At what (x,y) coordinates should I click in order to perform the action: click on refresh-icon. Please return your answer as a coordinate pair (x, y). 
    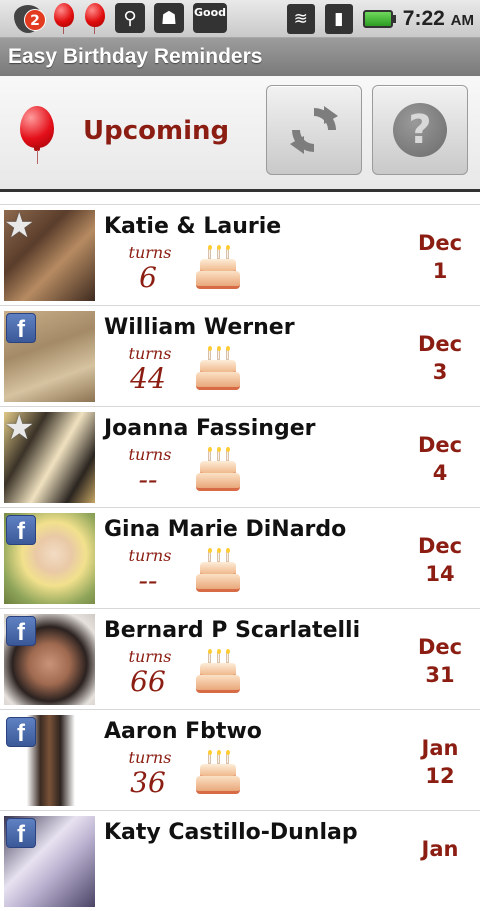
    Looking at the image, I should click on (314, 130).